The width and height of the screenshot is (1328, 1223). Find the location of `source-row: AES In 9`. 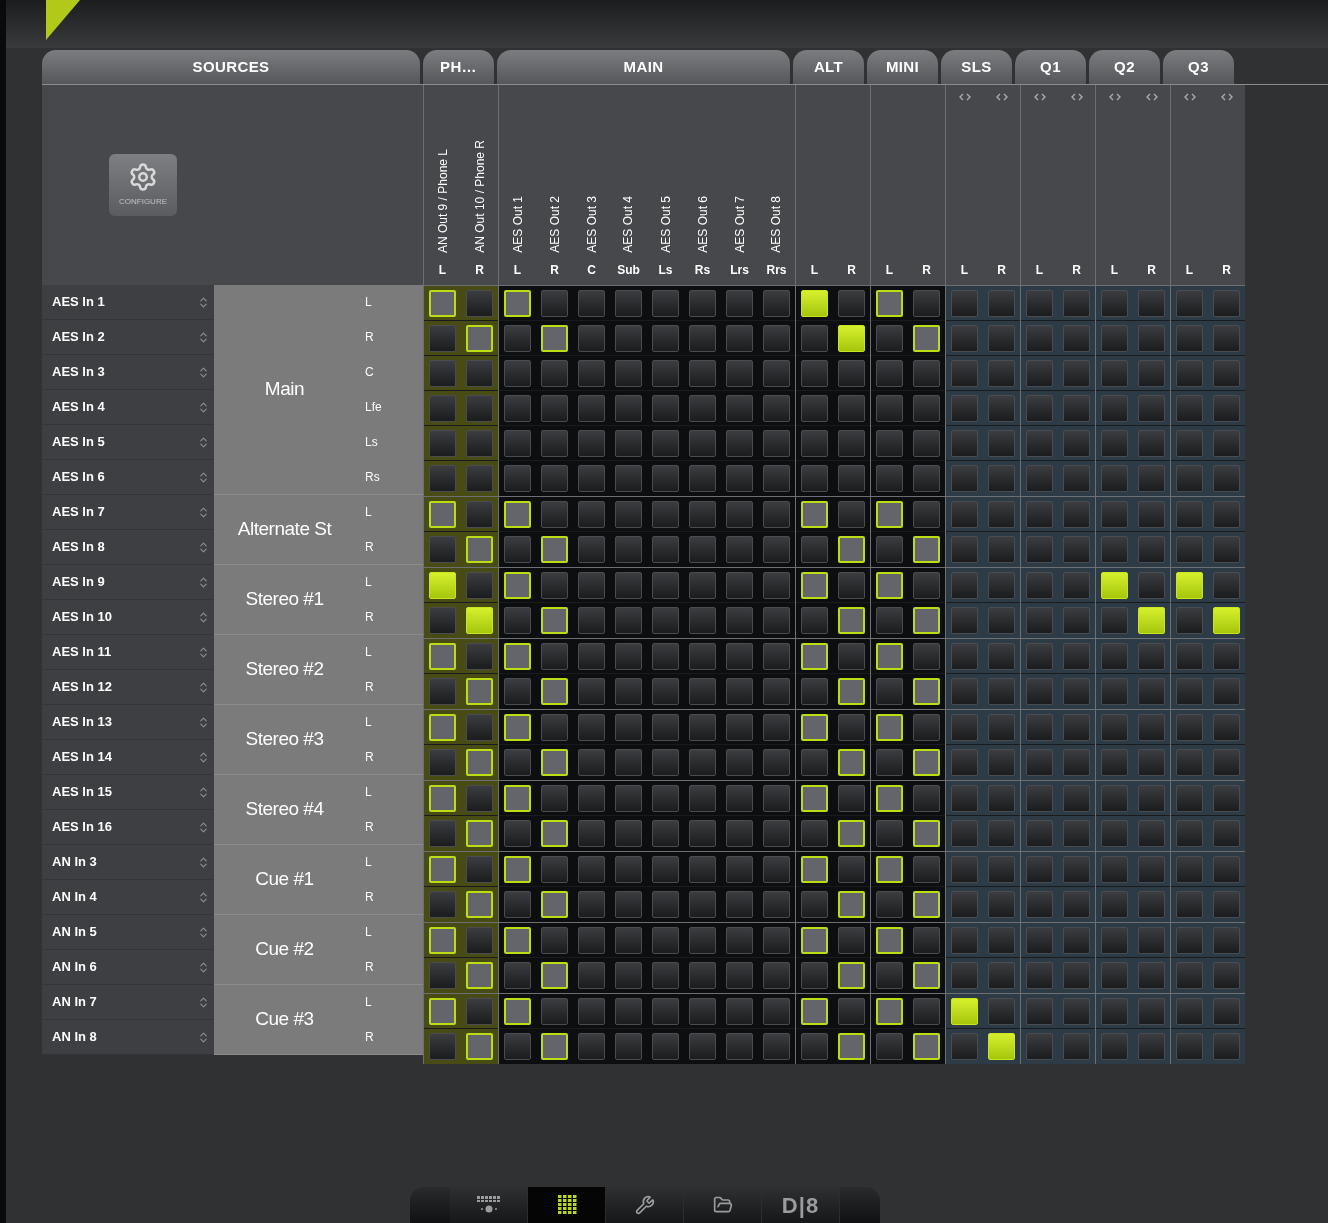

source-row: AES In 9 is located at coordinates (128, 582).